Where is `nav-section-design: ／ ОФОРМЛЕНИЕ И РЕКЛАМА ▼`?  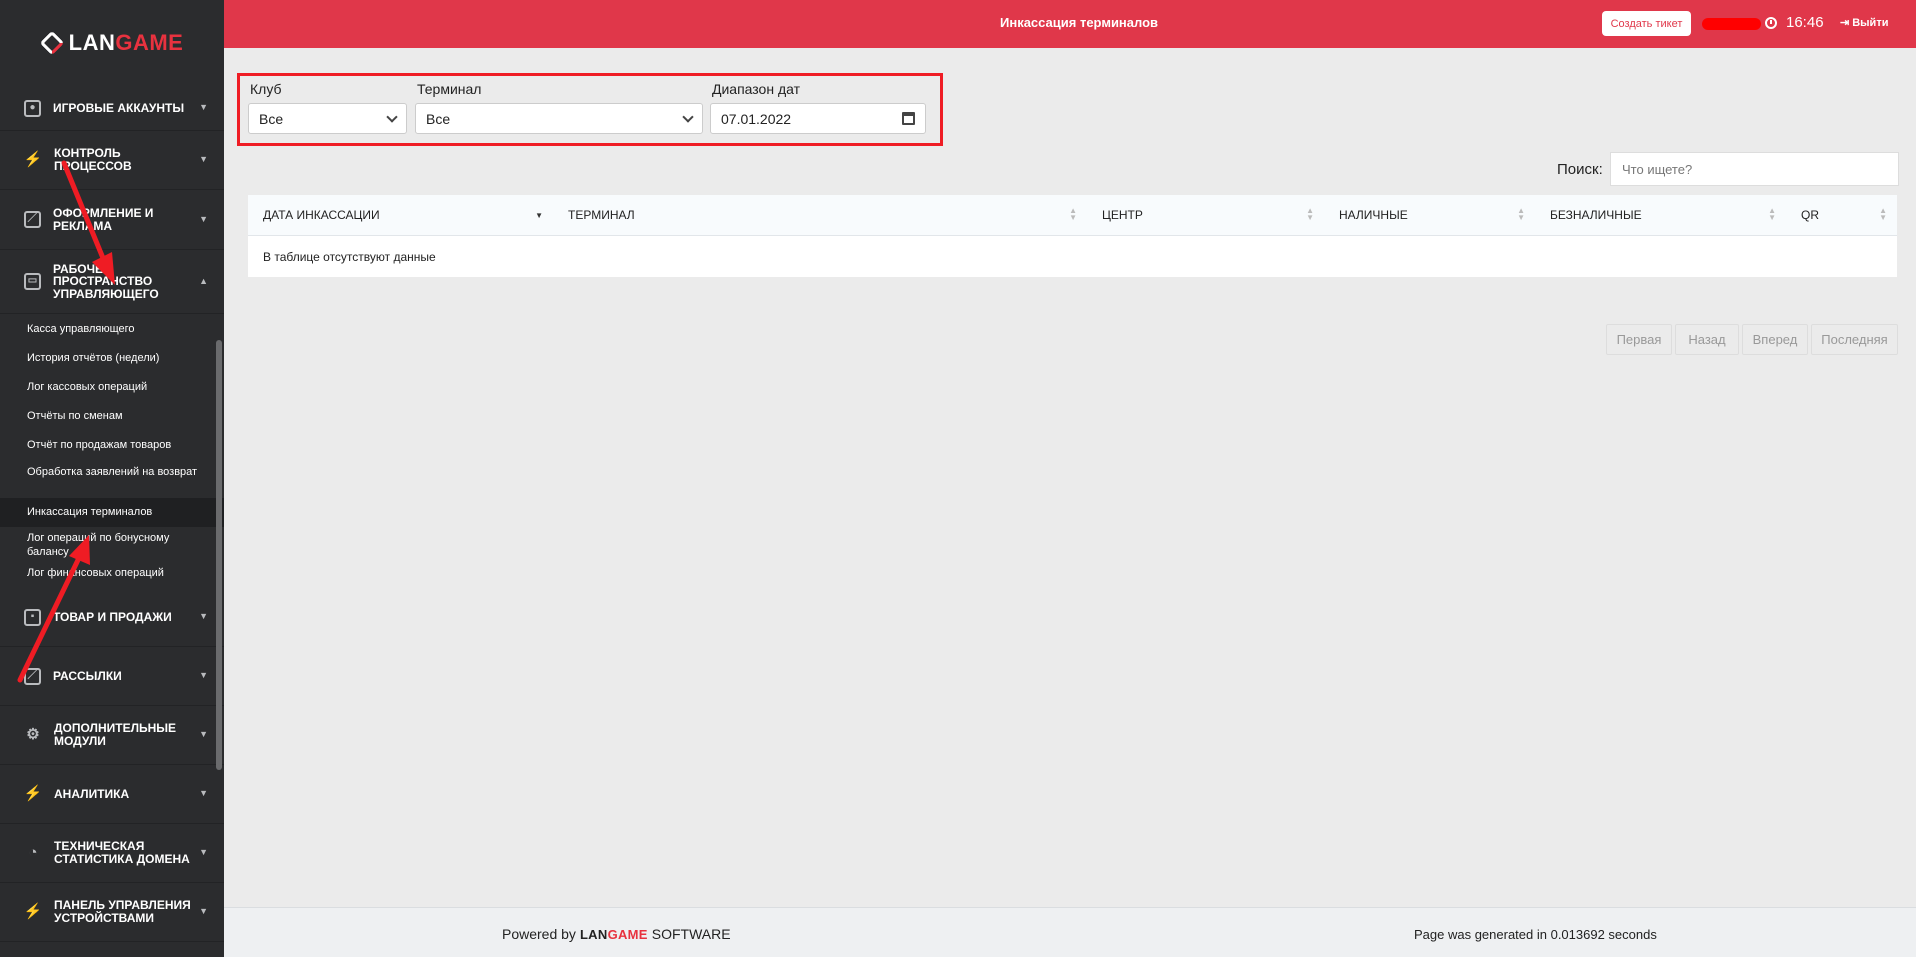 nav-section-design: ／ ОФОРМЛЕНИЕ И РЕКЛАМА ▼ is located at coordinates (112, 220).